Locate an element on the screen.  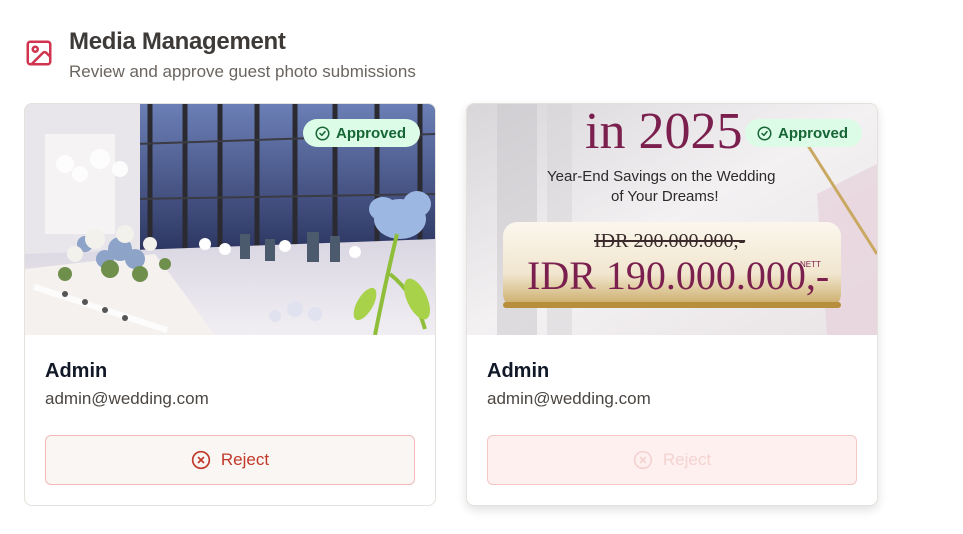
promo-year-line: in 2025 is located at coordinates (664, 132).